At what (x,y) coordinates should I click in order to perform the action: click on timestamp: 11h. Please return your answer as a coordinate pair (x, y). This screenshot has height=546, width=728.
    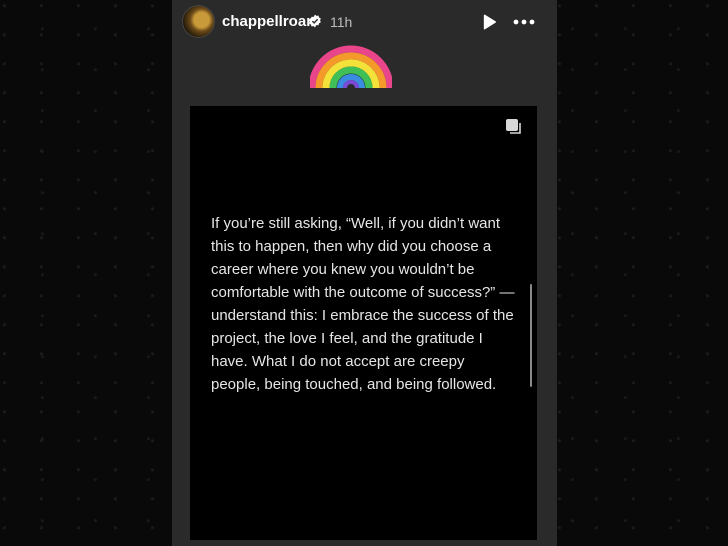
    Looking at the image, I should click on (341, 22).